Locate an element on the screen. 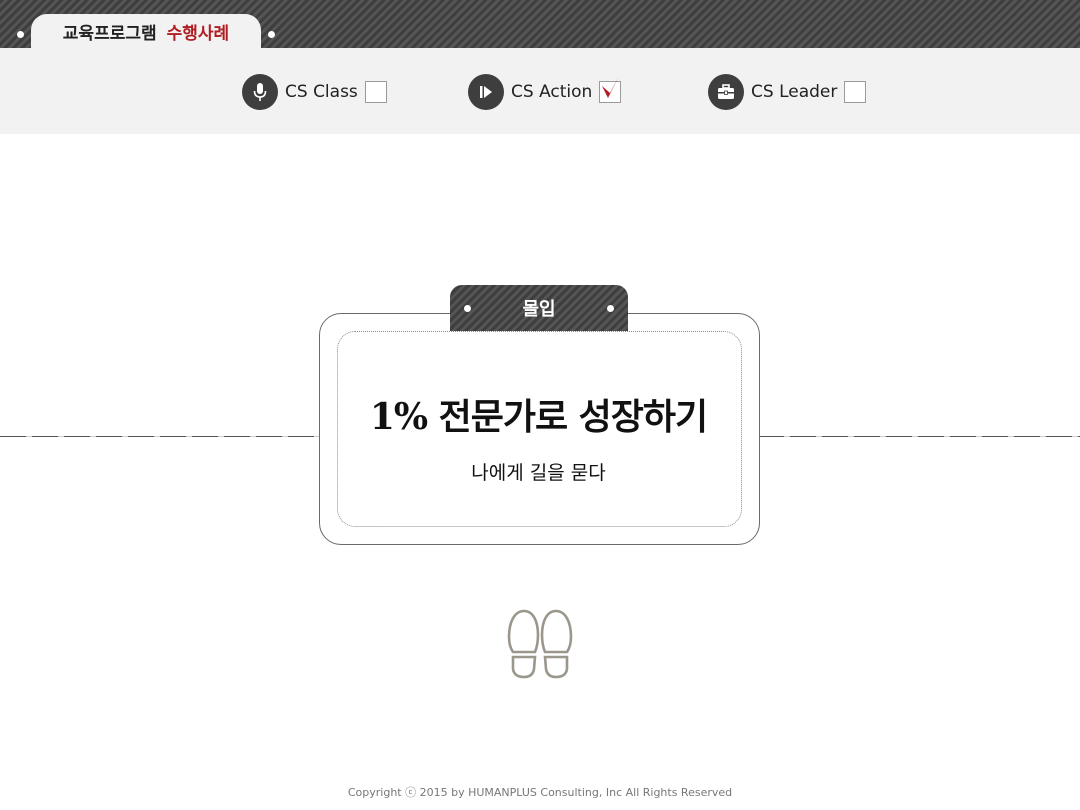  nav-item-cs-action: CS Action is located at coordinates (545, 92).